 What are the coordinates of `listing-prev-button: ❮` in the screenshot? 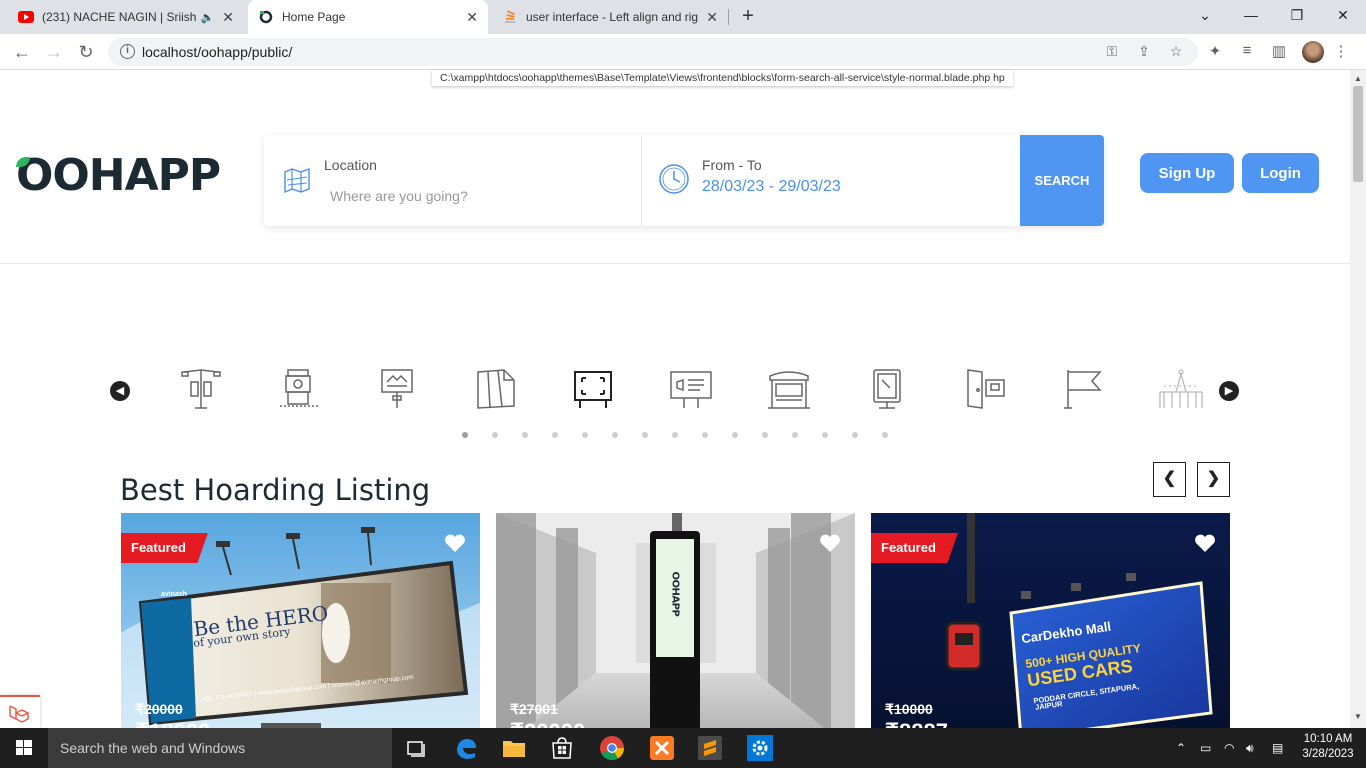 It's located at (1169, 479).